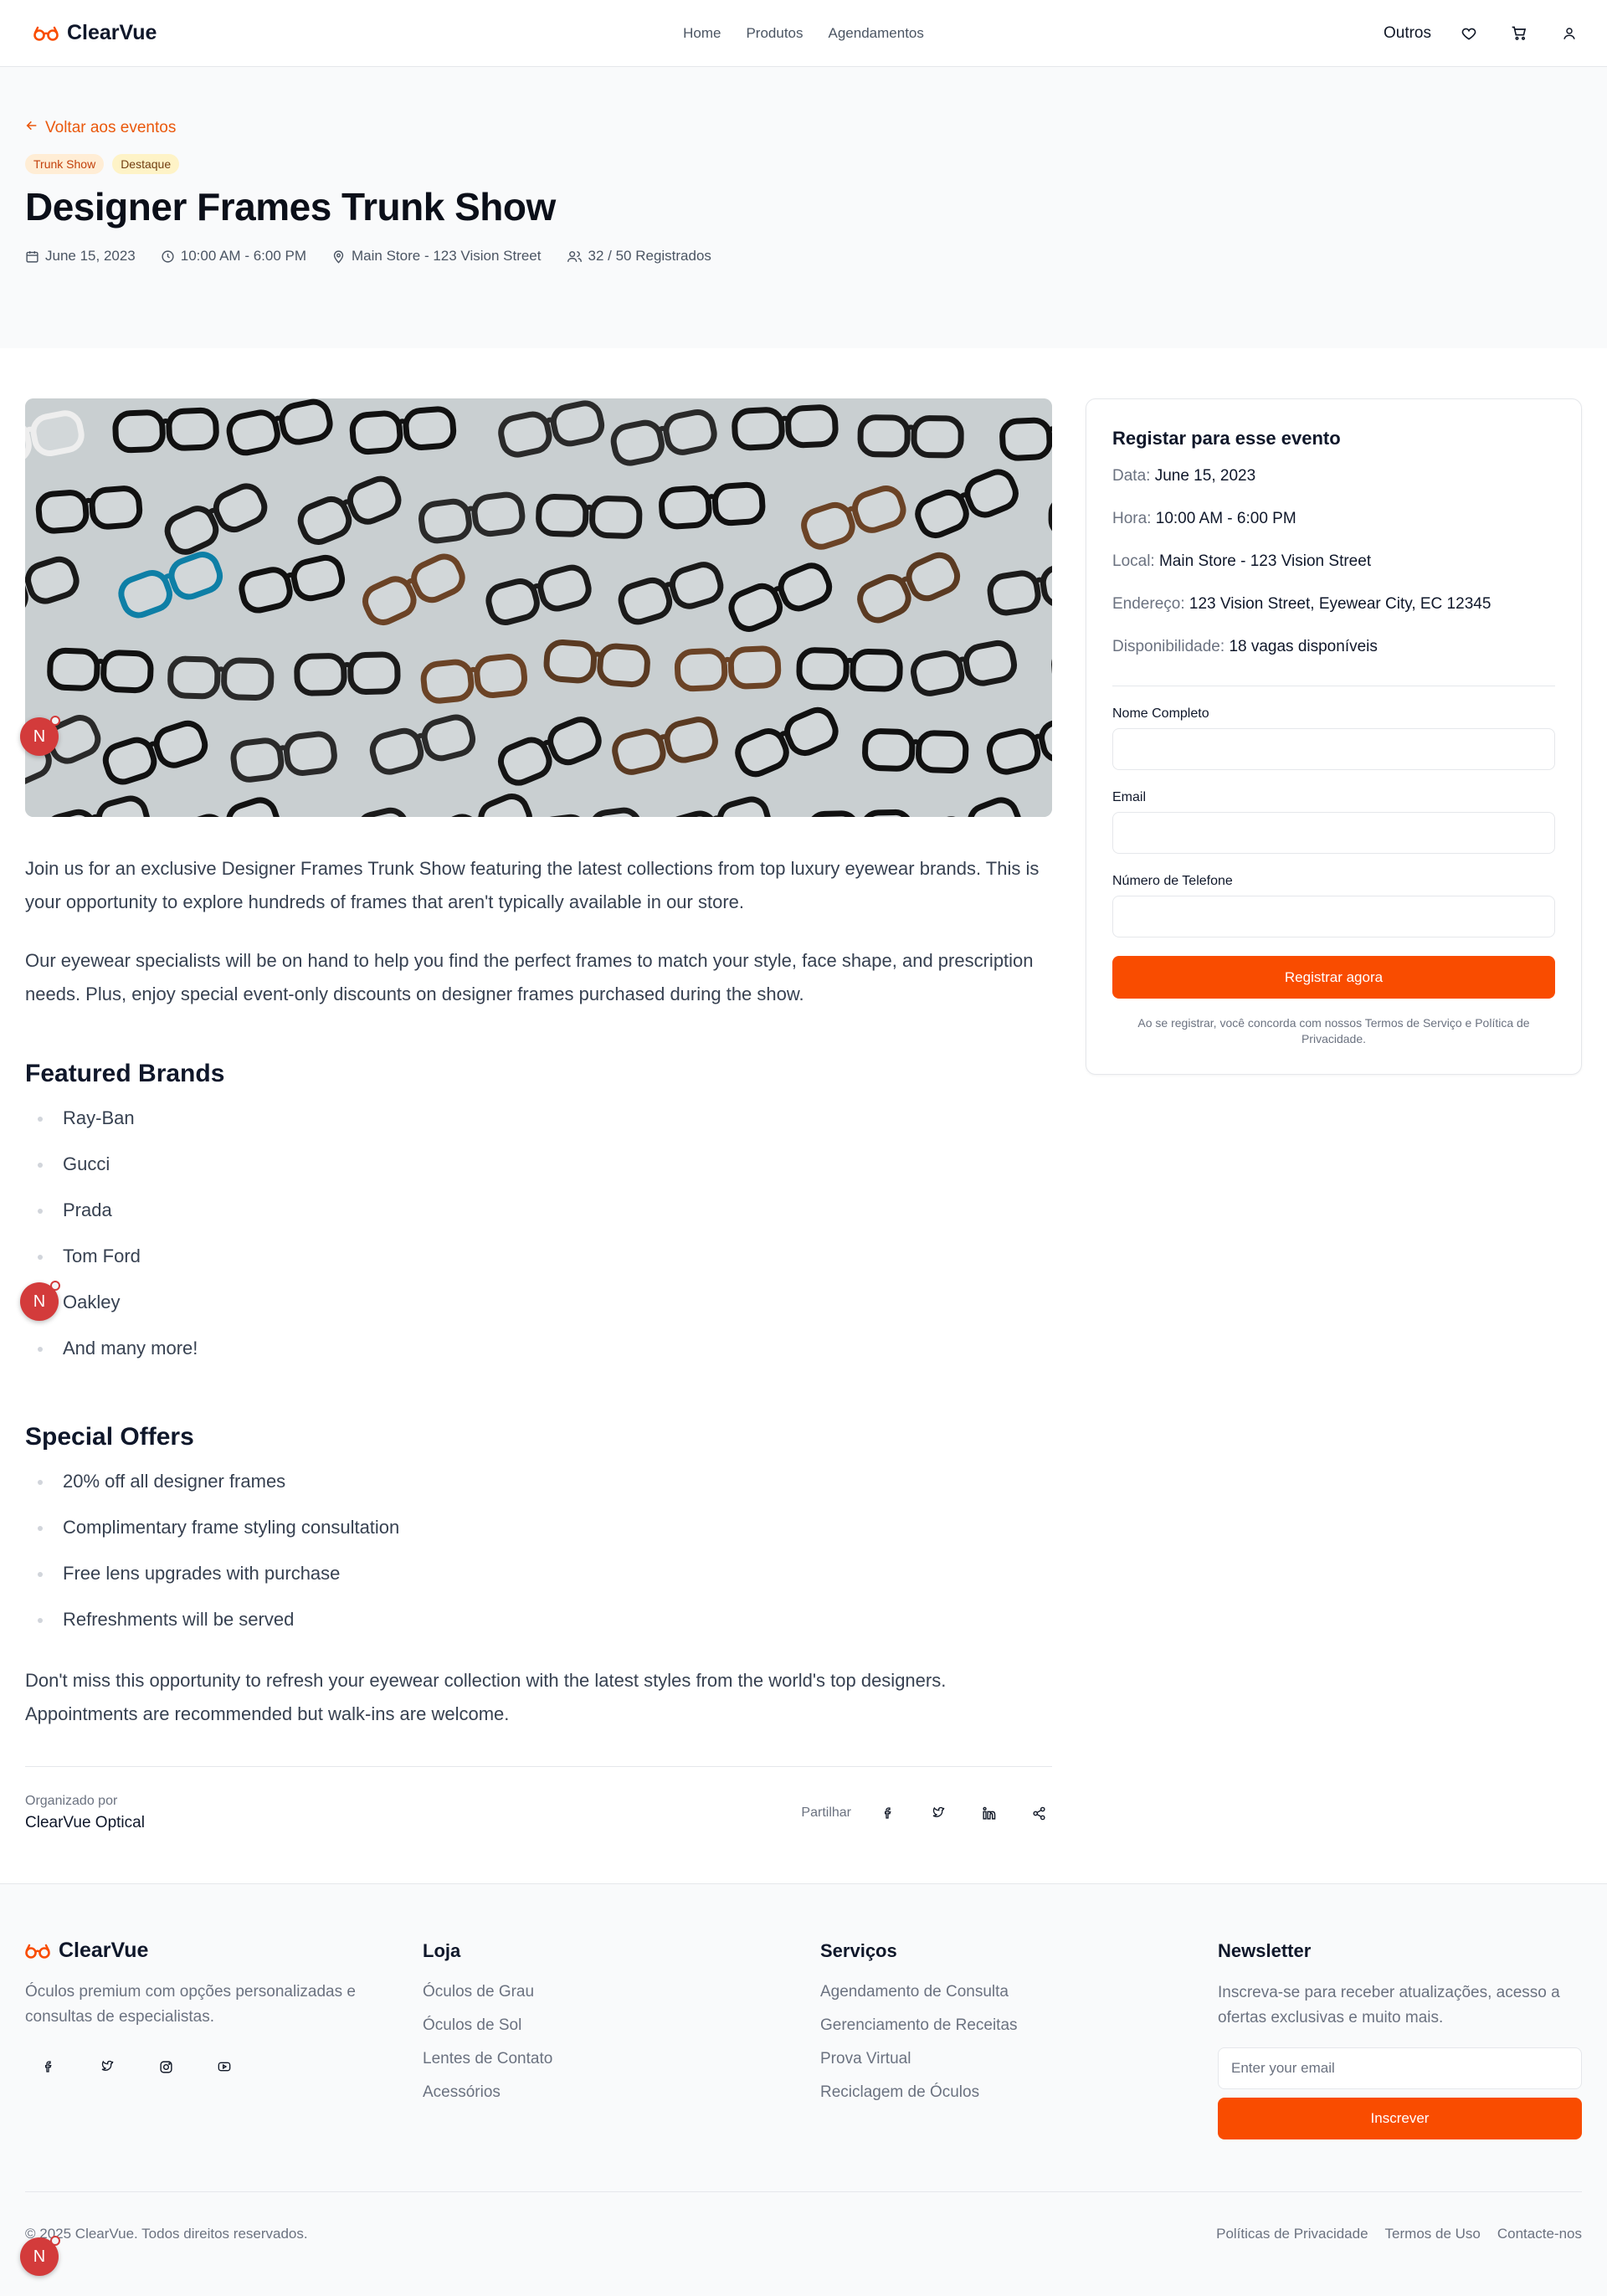 The width and height of the screenshot is (1607, 2296). What do you see at coordinates (621, 2092) in the screenshot?
I see `footer-link-accessories: Acessórios` at bounding box center [621, 2092].